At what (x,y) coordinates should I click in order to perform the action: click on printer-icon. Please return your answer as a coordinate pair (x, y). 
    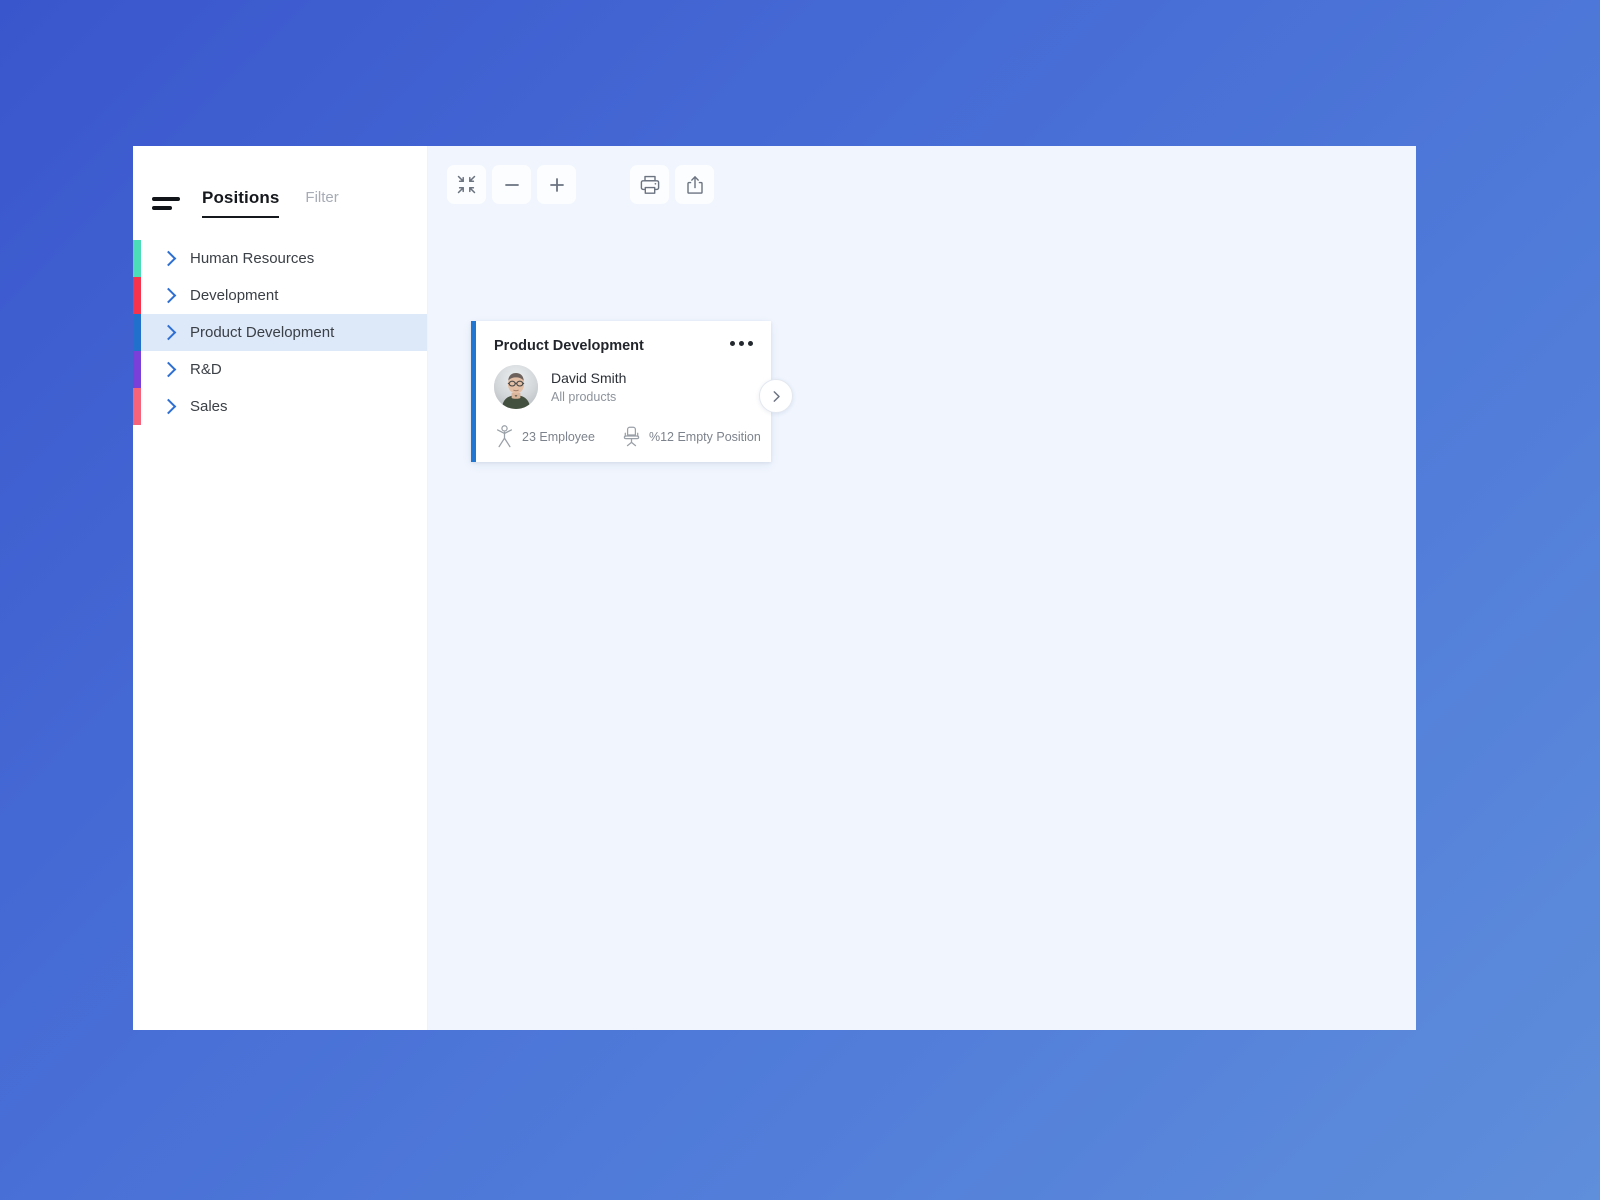
    Looking at the image, I should click on (649, 184).